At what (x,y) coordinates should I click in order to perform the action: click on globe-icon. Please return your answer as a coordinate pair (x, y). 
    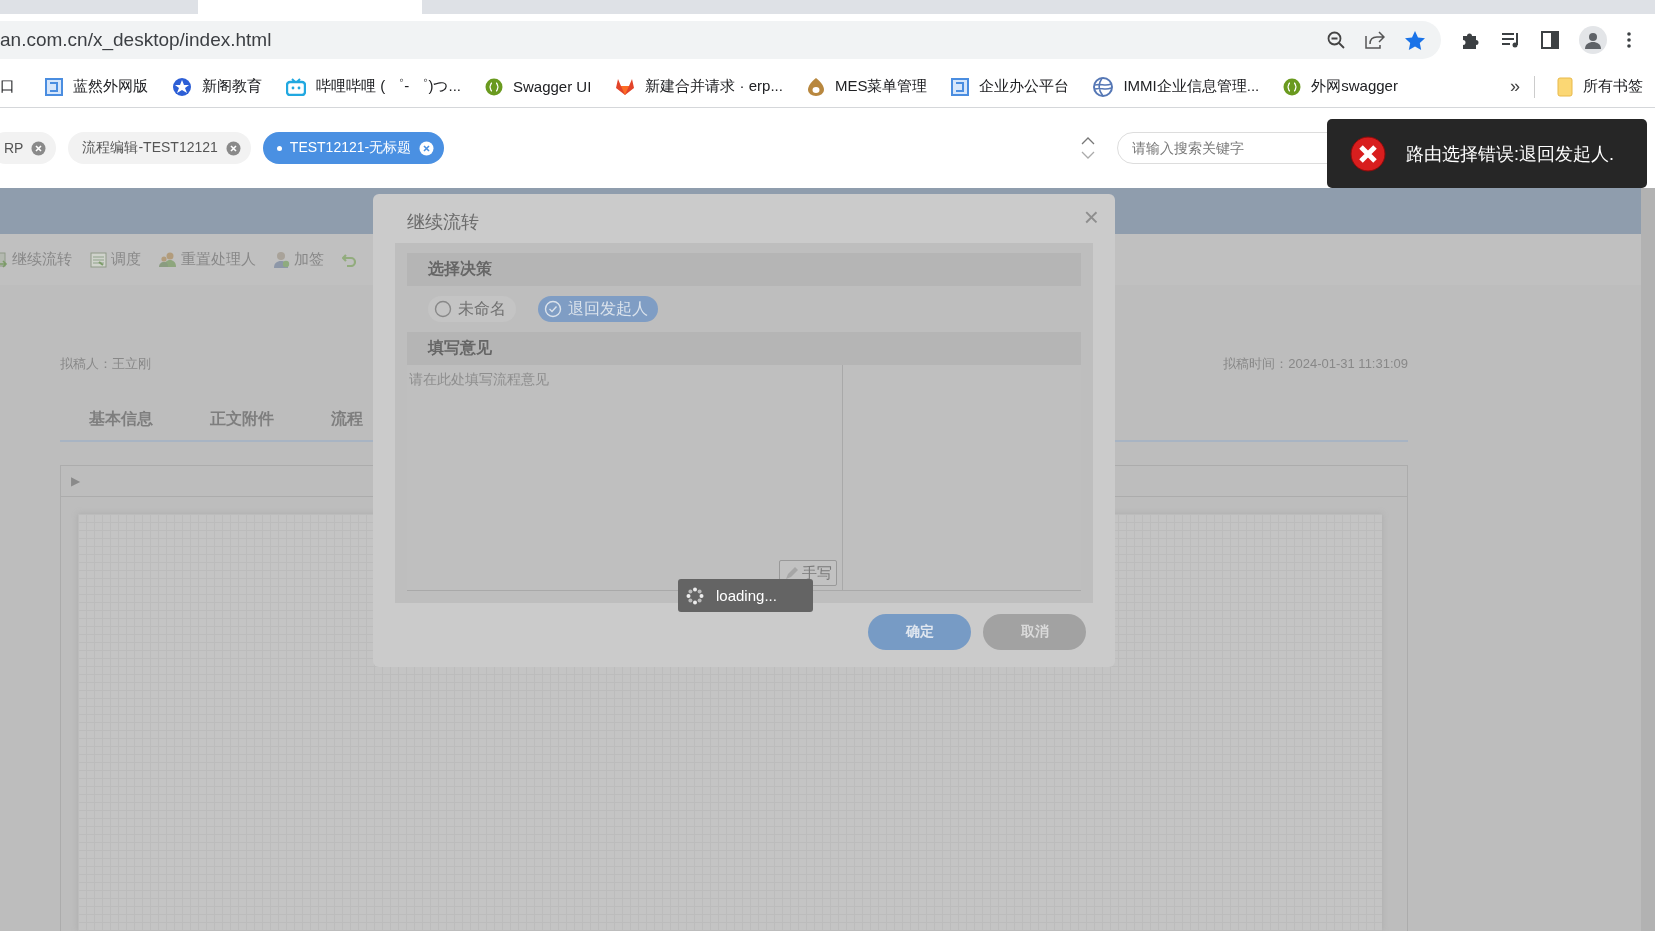
    Looking at the image, I should click on (1103, 86).